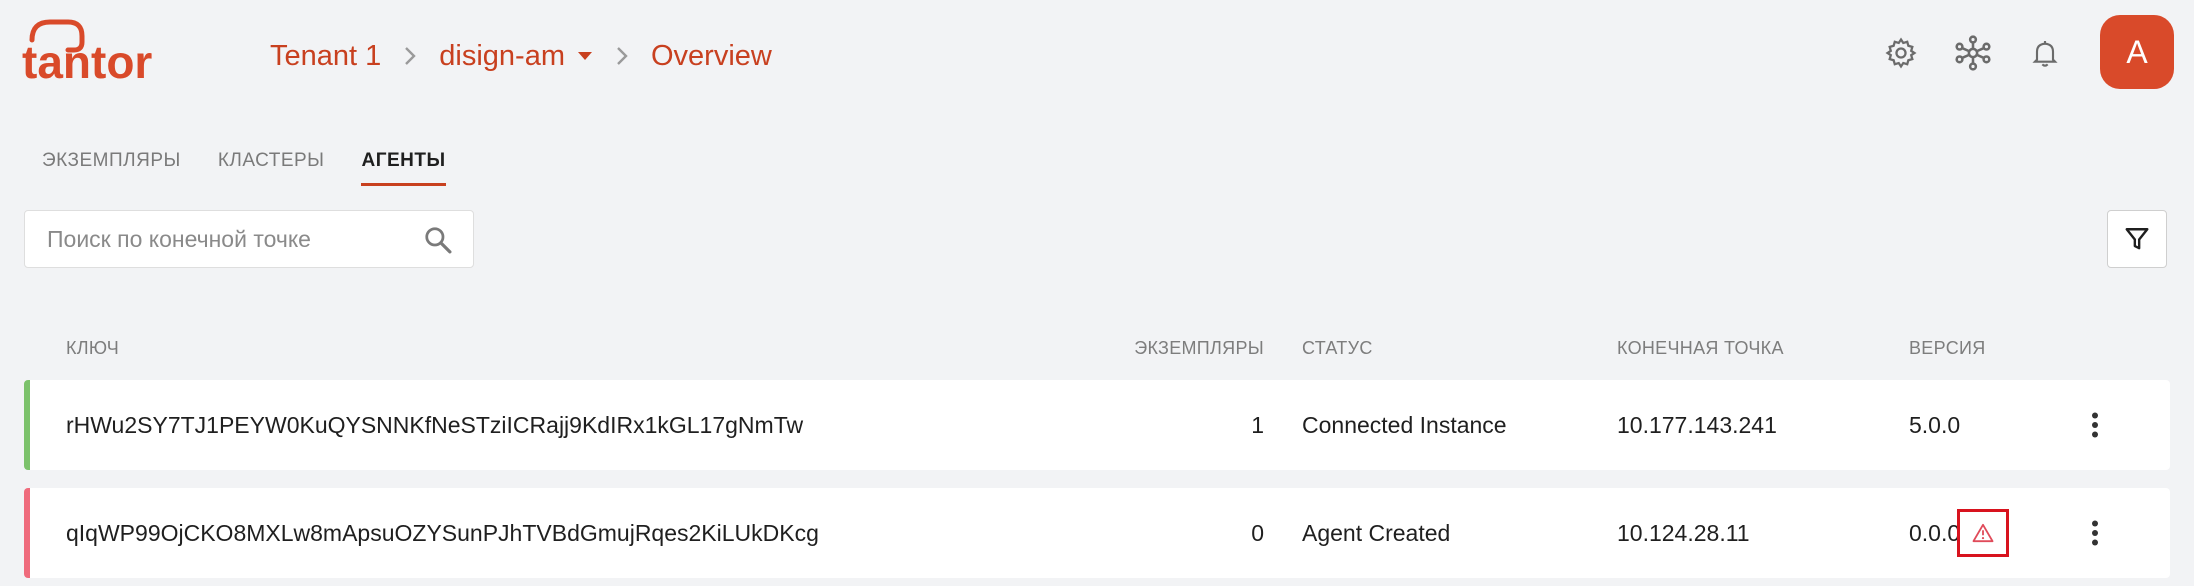 This screenshot has width=2194, height=586. Describe the element at coordinates (1935, 532) in the screenshot. I see `cell-version: 0.0.0` at that location.